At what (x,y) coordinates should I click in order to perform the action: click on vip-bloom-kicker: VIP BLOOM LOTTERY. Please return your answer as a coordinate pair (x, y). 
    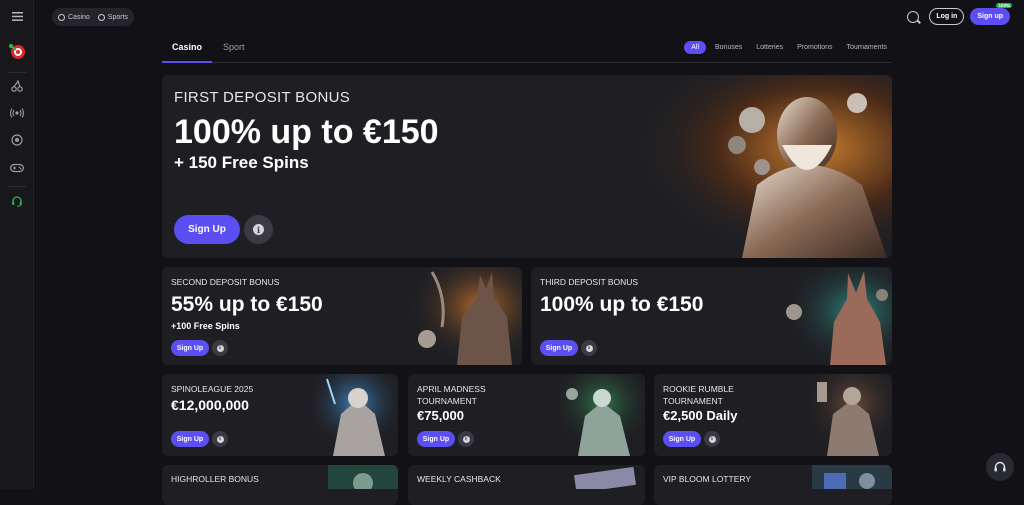
    Looking at the image, I should click on (707, 479).